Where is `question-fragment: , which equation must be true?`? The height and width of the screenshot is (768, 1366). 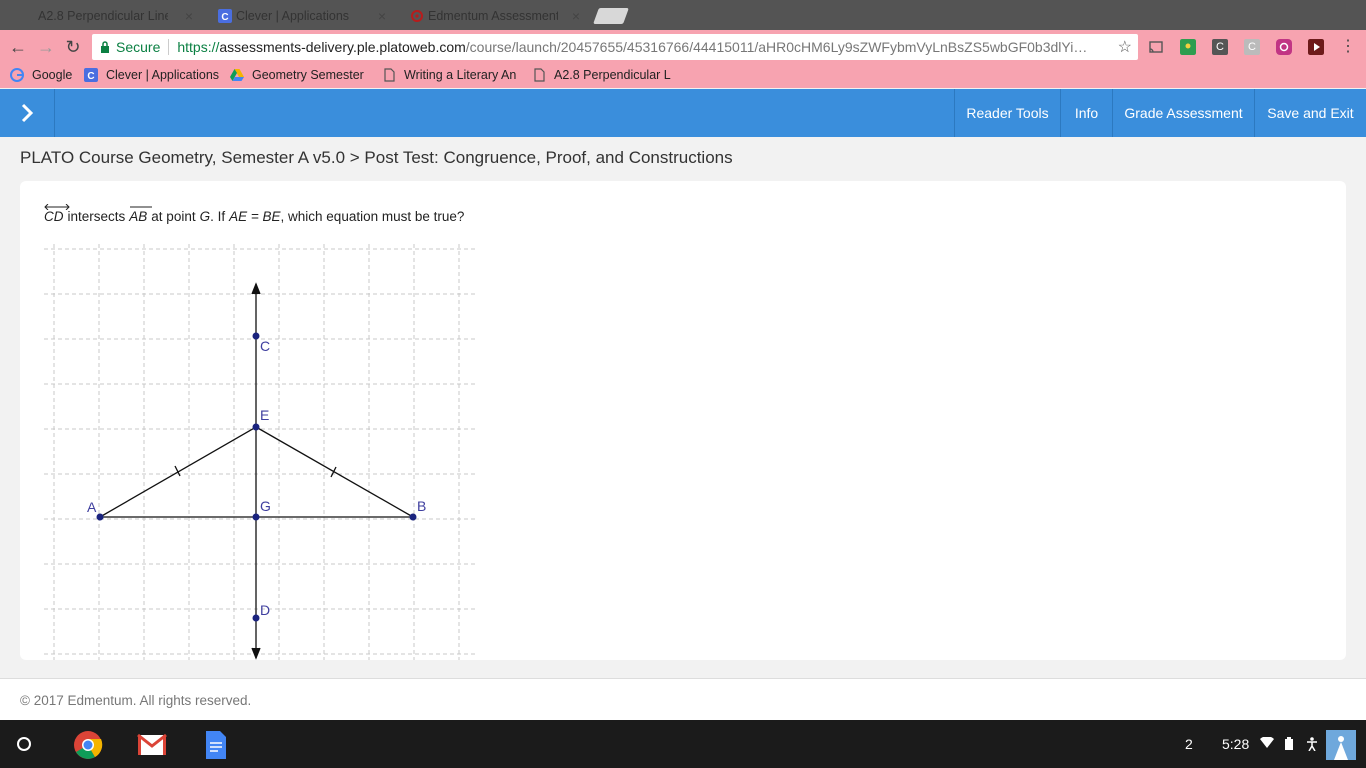 question-fragment: , which equation must be true? is located at coordinates (372, 216).